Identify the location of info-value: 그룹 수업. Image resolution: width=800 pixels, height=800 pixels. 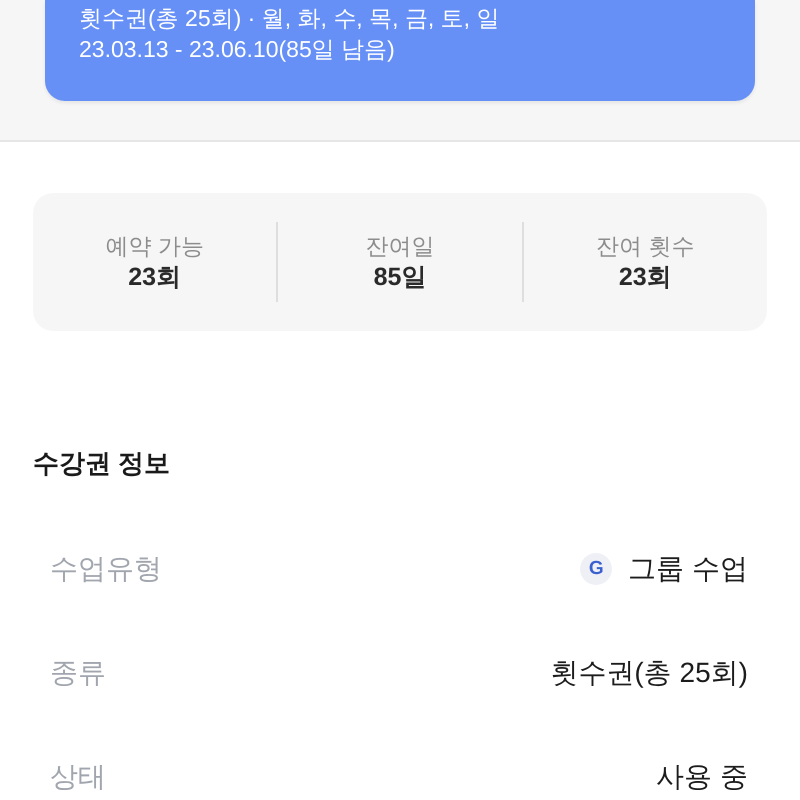
(688, 569).